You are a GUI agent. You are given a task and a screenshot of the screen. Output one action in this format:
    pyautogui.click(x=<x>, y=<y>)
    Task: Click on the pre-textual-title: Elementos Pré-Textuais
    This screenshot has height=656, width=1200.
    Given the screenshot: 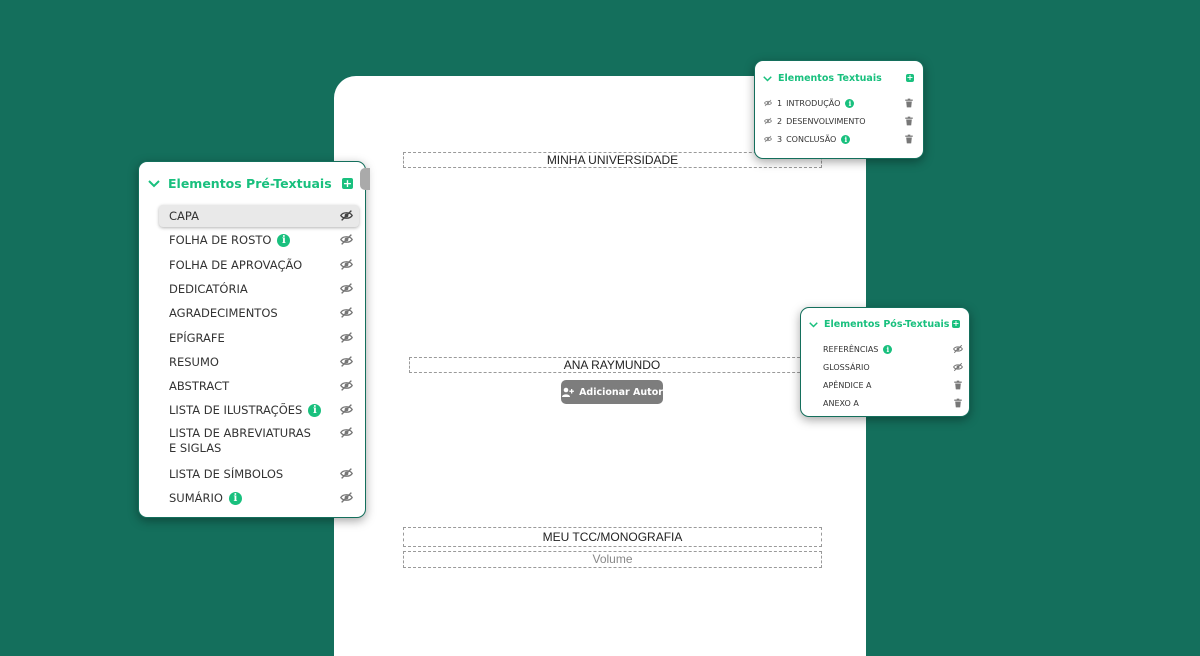 What is the action you would take?
    pyautogui.click(x=250, y=183)
    